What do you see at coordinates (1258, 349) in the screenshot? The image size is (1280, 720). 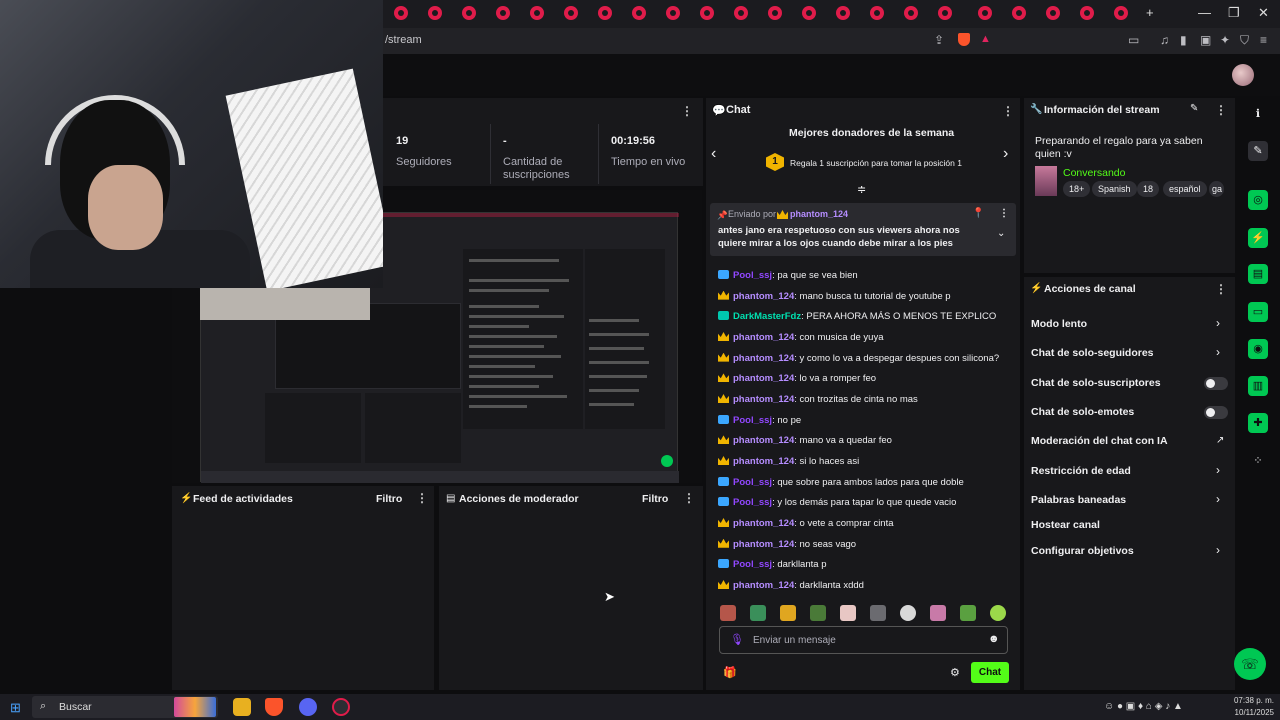 I see `broadcast-icon: ◉` at bounding box center [1258, 349].